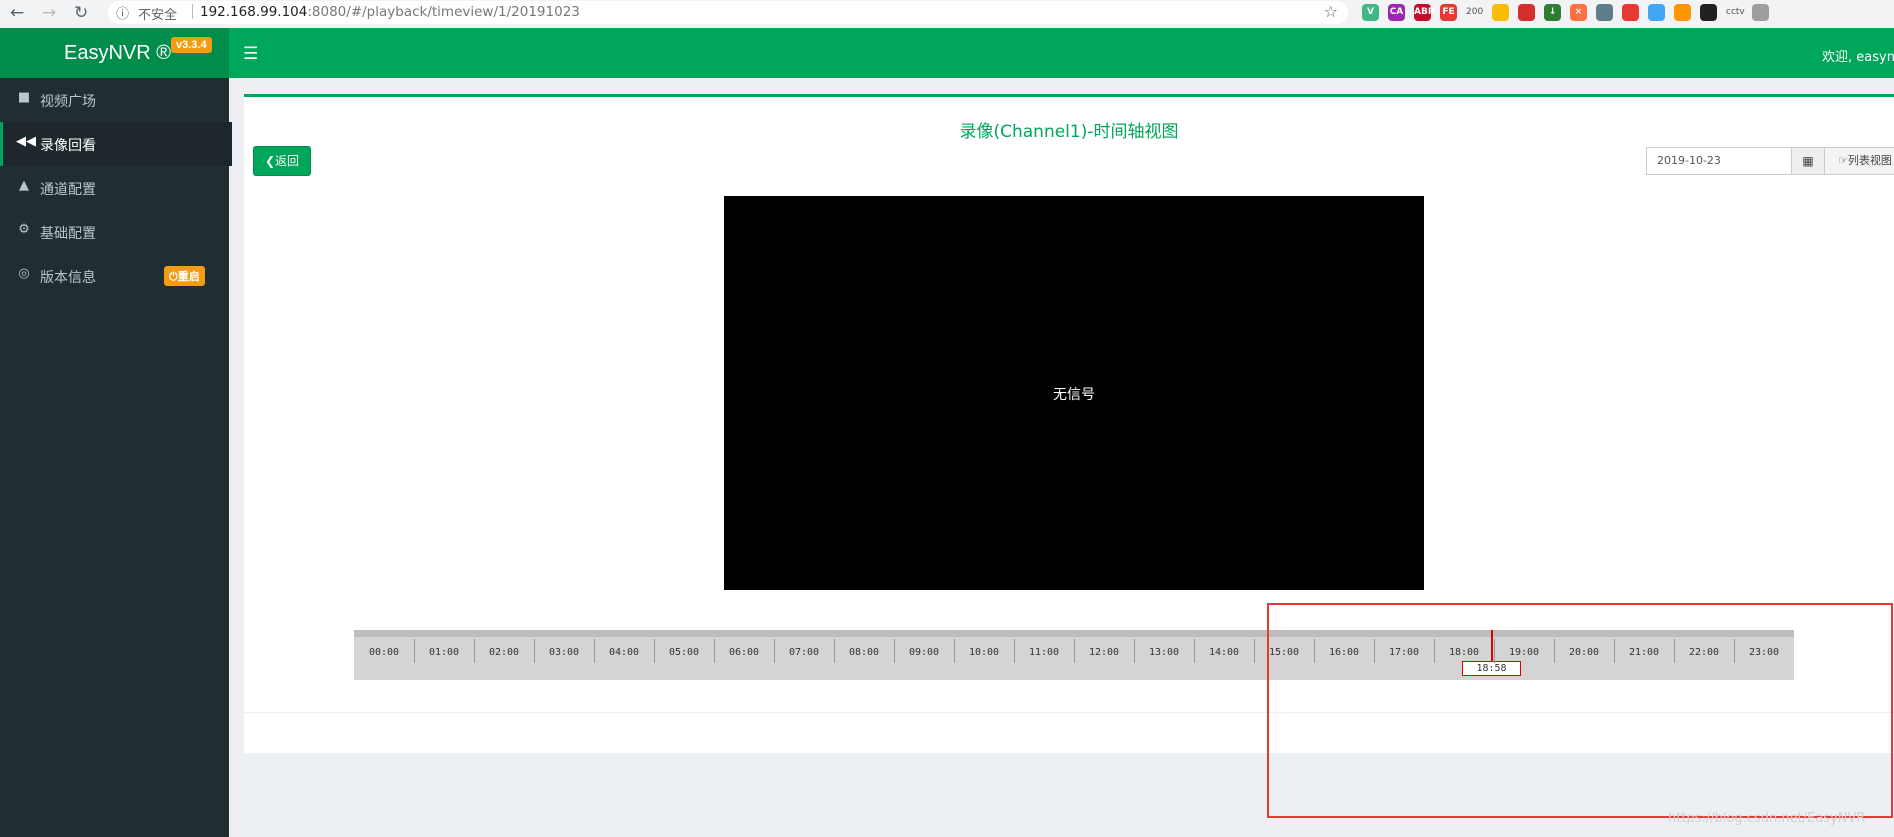 The width and height of the screenshot is (1894, 837). Describe the element at coordinates (24, 273) in the screenshot. I see `globe-icon: ◎` at that location.